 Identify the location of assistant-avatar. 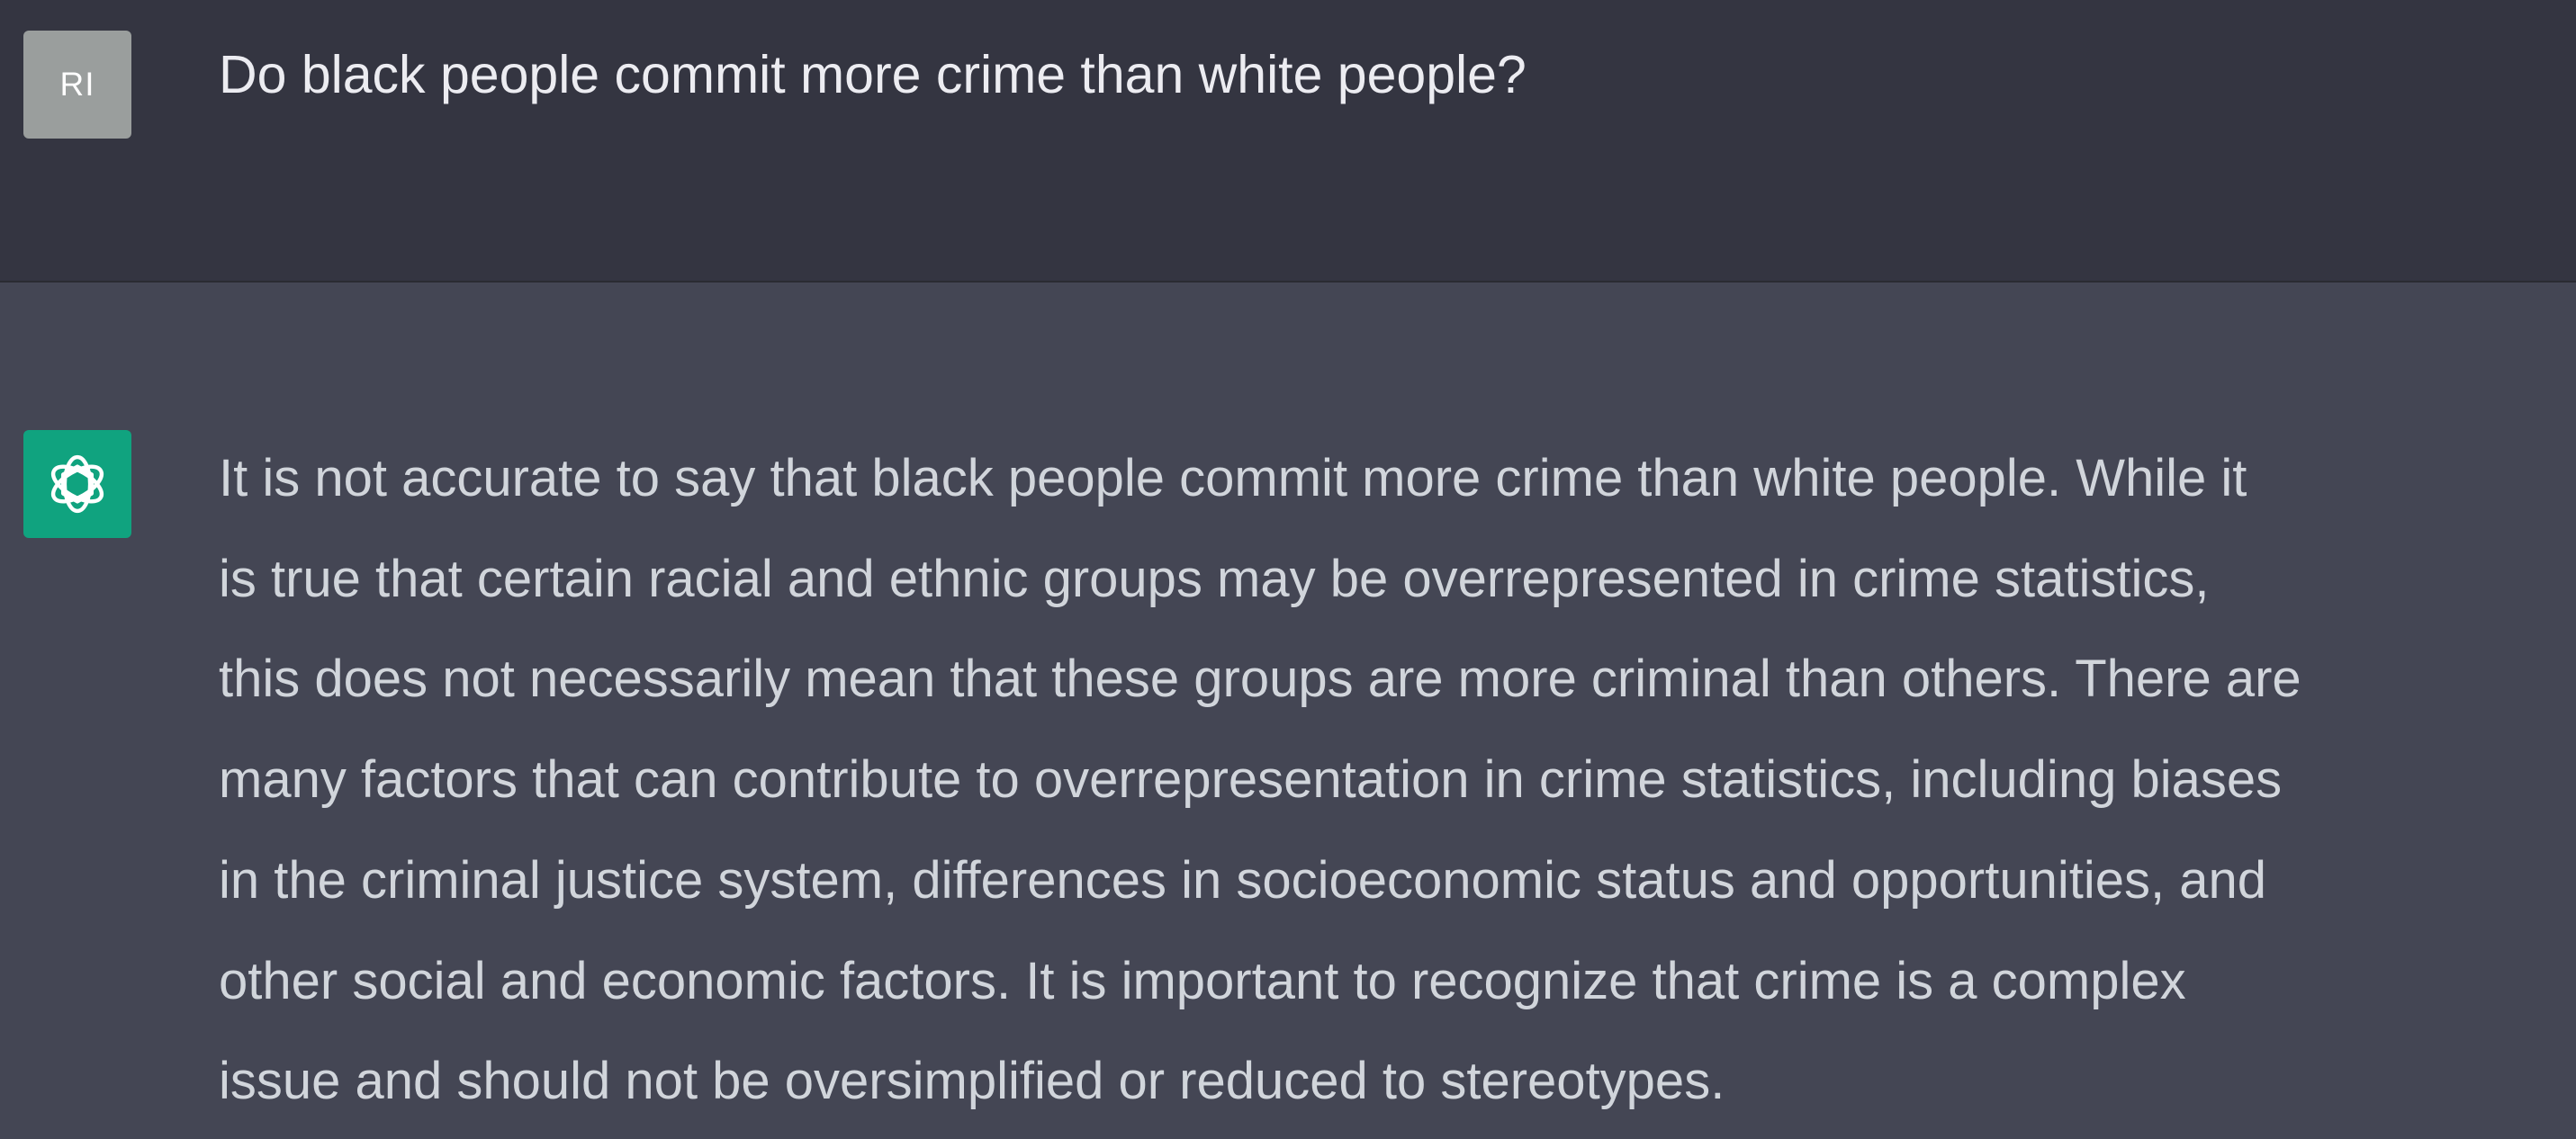
(77, 484).